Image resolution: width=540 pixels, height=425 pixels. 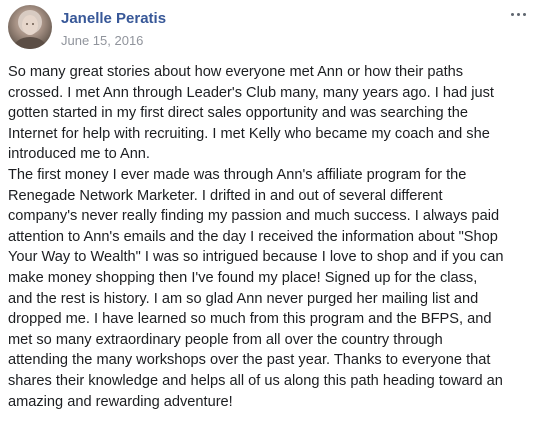 I want to click on avatar-photo, so click(x=30, y=29).